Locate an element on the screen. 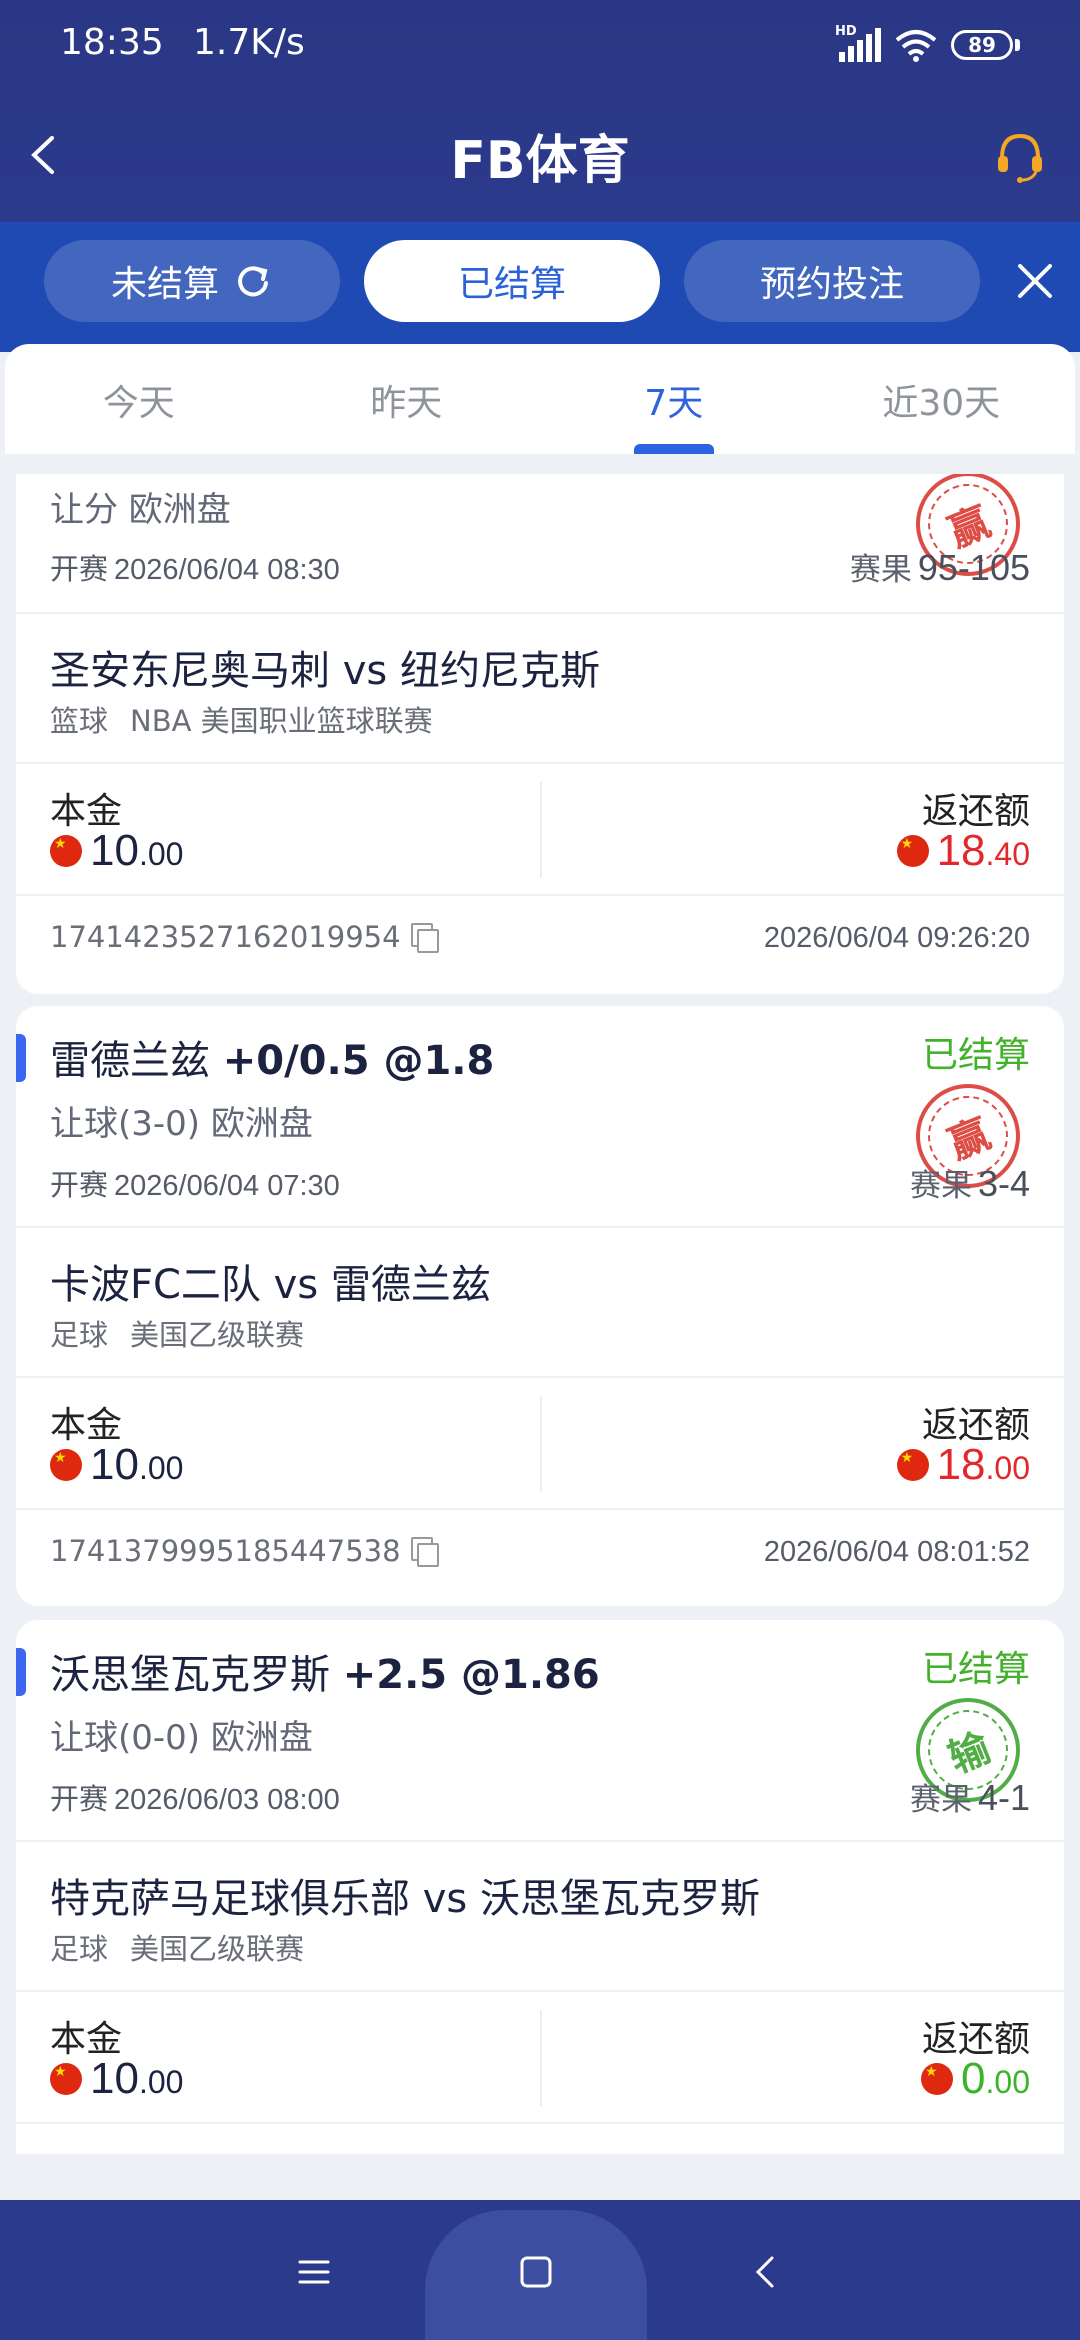 This screenshot has width=1080, height=2340. return-amount: 18.00 is located at coordinates (963, 1465).